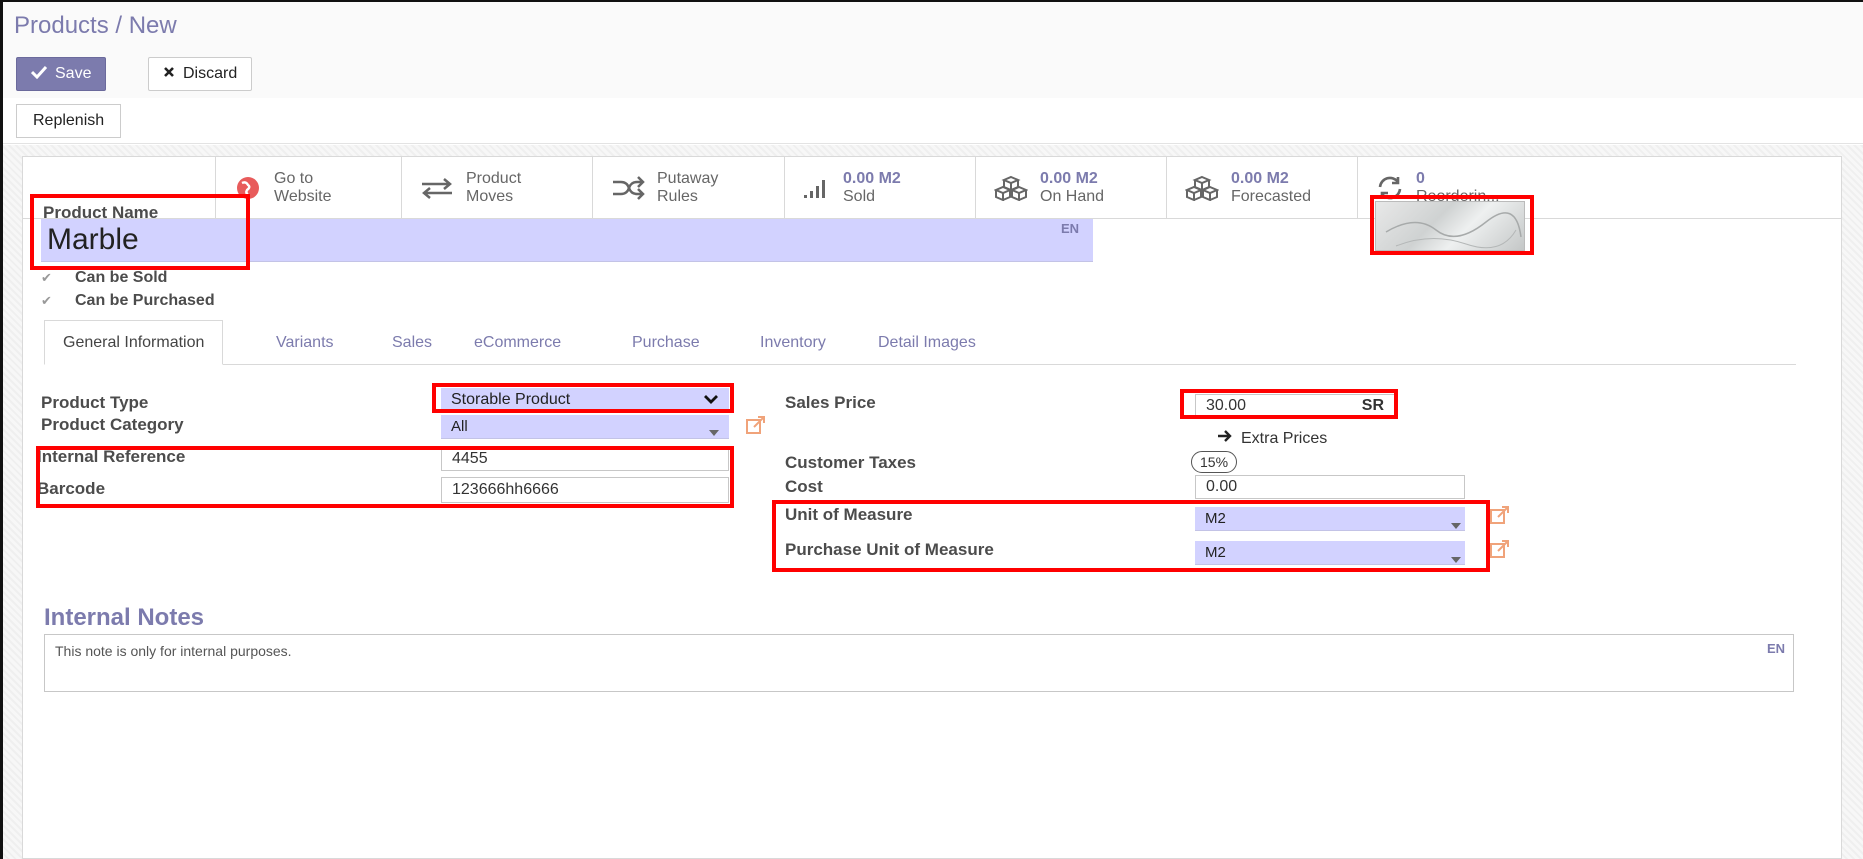 The height and width of the screenshot is (859, 1863). I want to click on smart-button-line1: Putaway, so click(688, 178).